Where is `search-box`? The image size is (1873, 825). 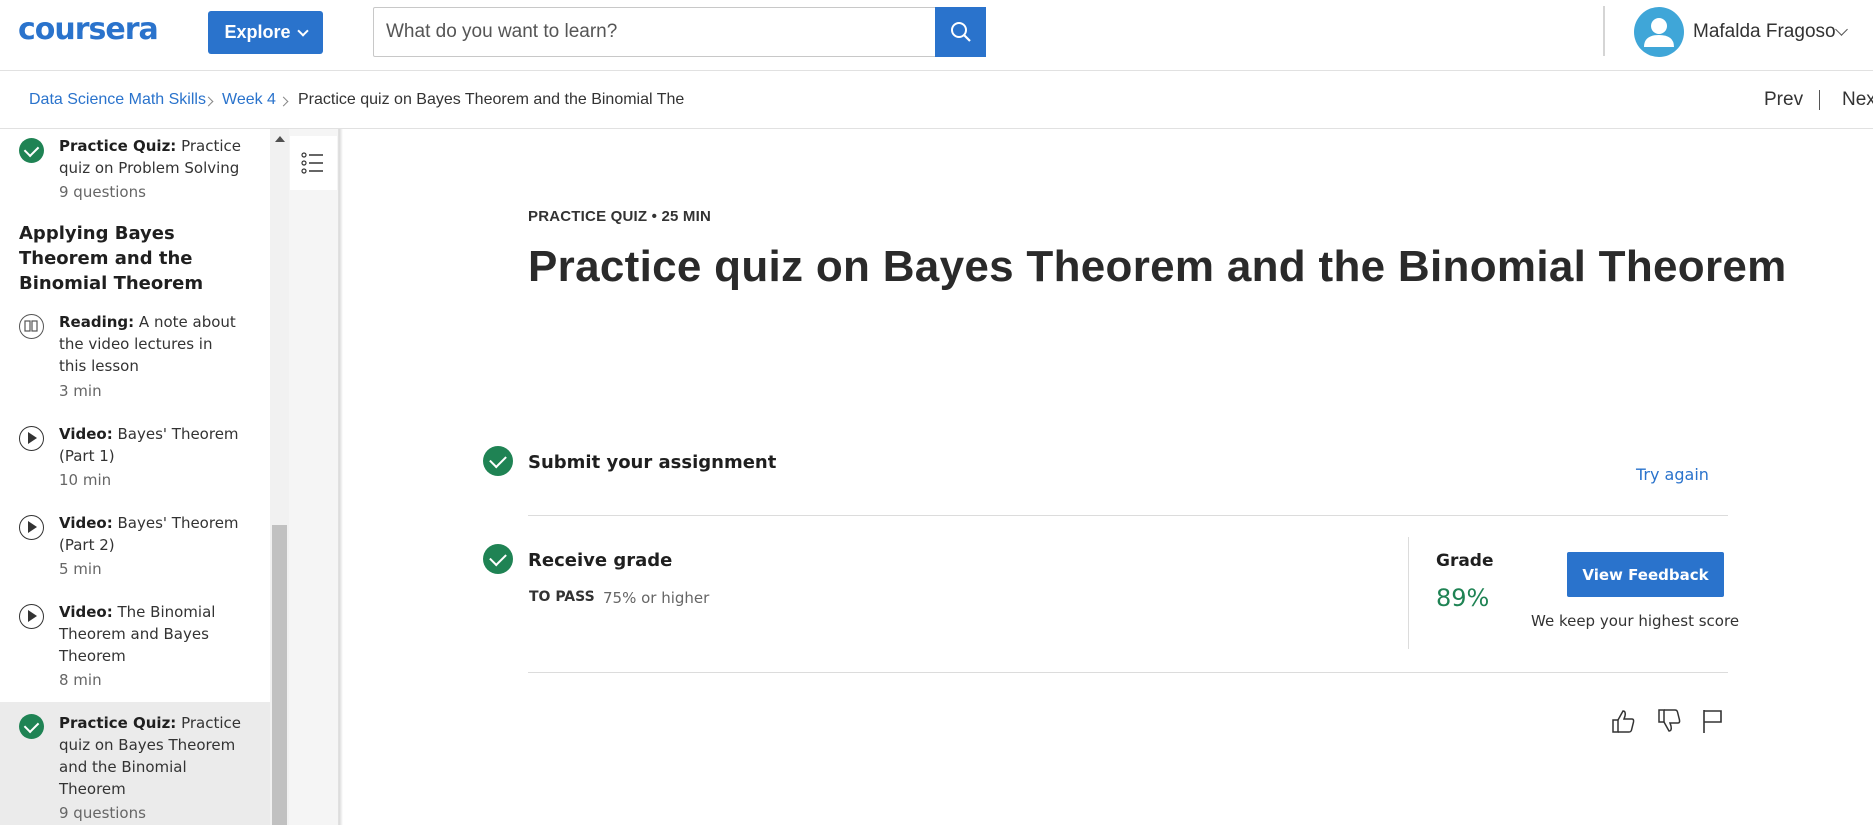
search-box is located at coordinates (679, 32).